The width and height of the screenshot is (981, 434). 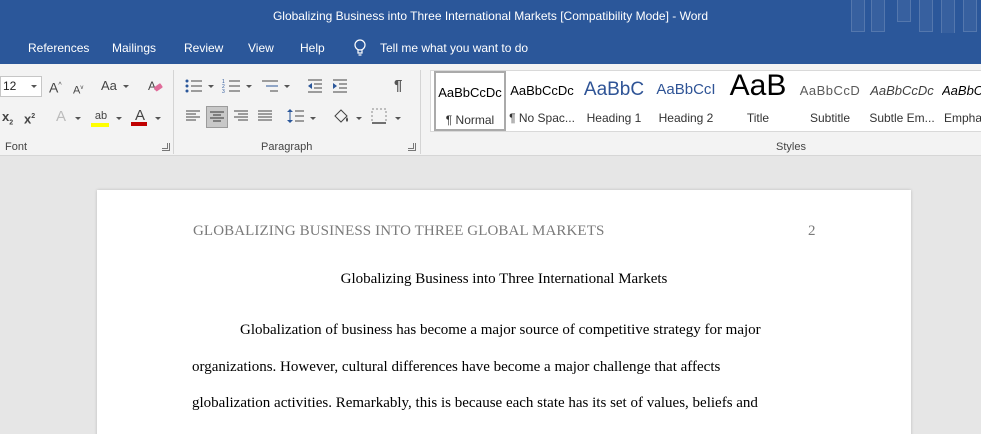 What do you see at coordinates (21, 86) in the screenshot?
I see `font-size-combo: 12` at bounding box center [21, 86].